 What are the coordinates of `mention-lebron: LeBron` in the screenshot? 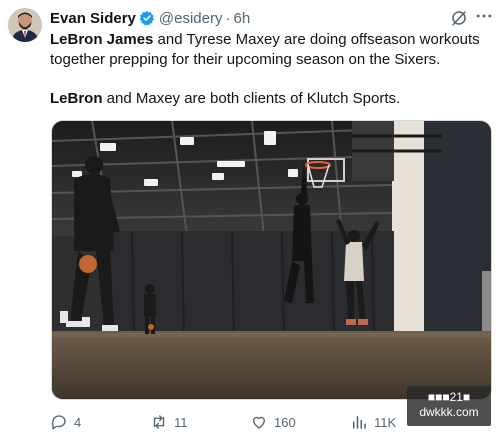 It's located at (76, 98).